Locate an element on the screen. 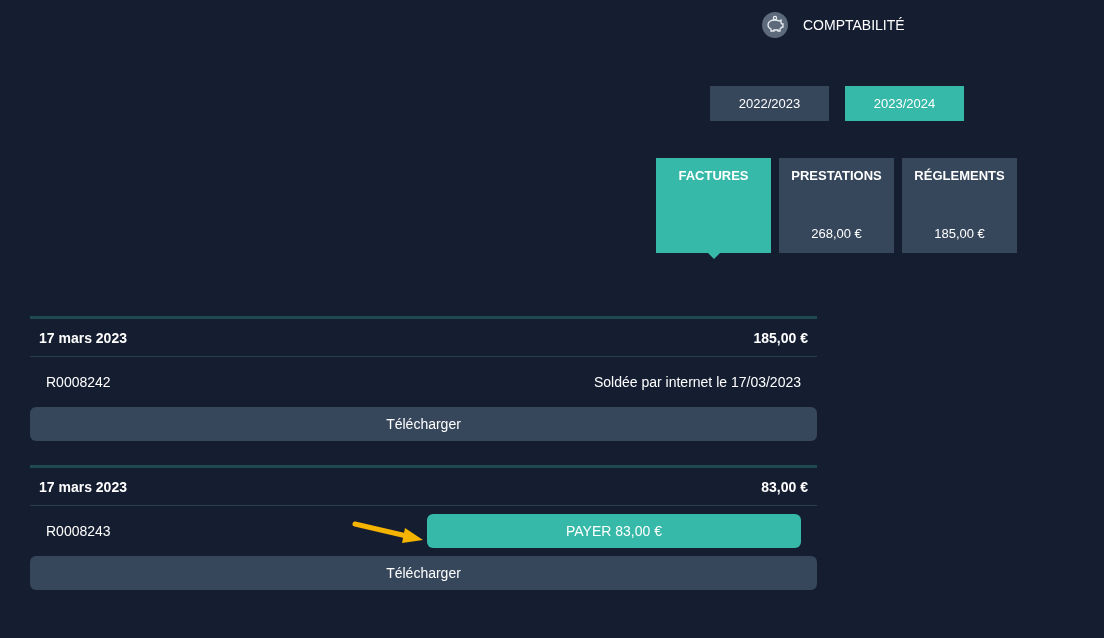  payment-status: Soldée par internet le 17/03/2023 is located at coordinates (697, 382).